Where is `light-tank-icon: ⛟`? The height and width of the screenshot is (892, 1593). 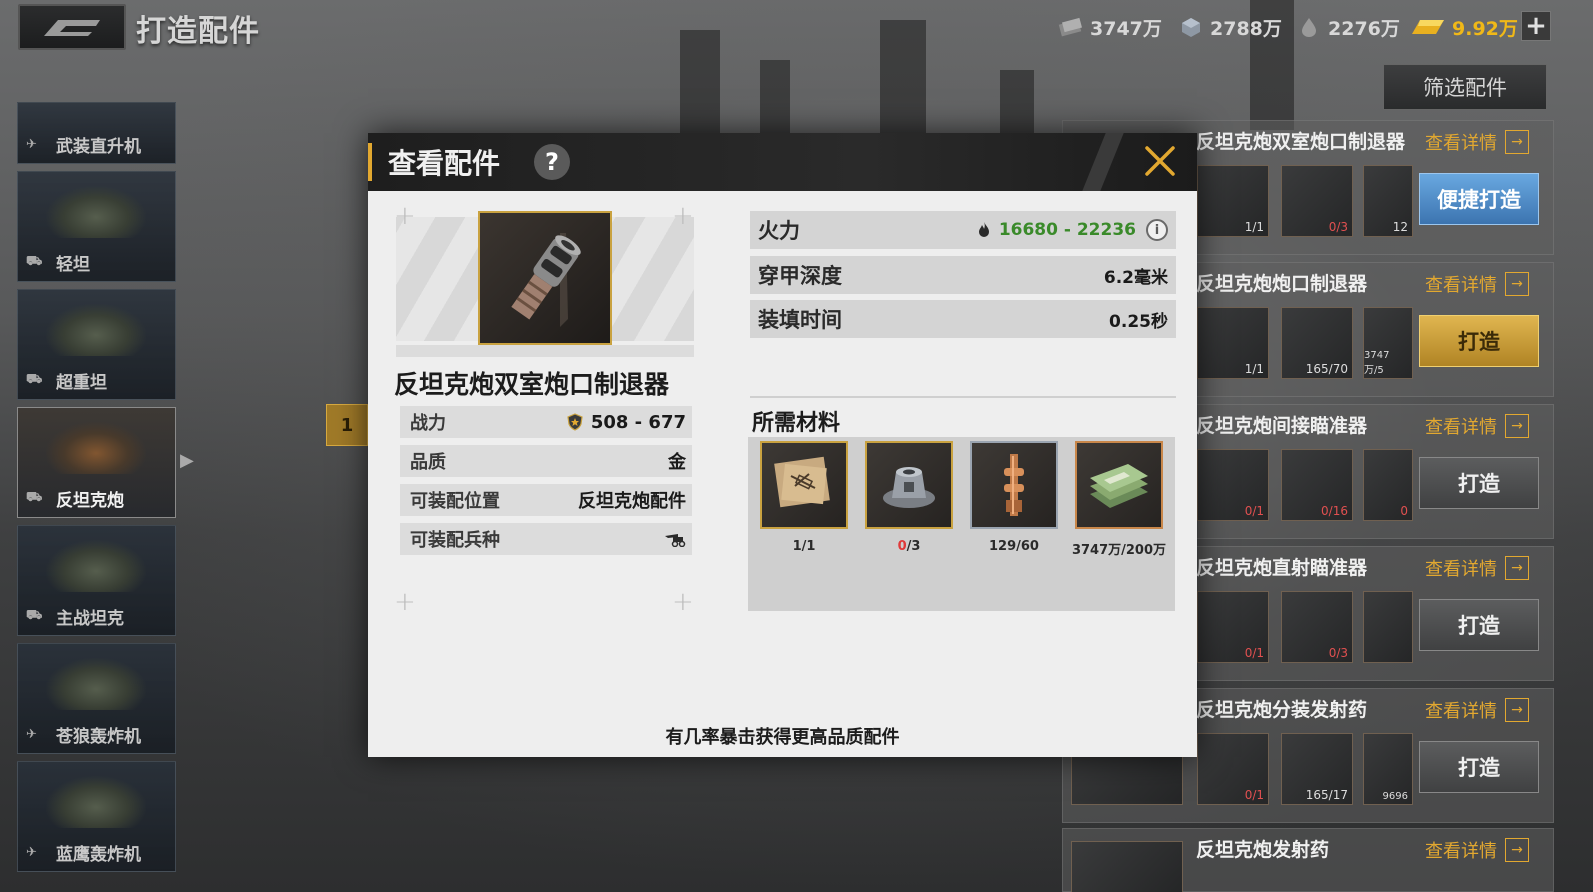
light-tank-icon: ⛟ is located at coordinates (34, 261).